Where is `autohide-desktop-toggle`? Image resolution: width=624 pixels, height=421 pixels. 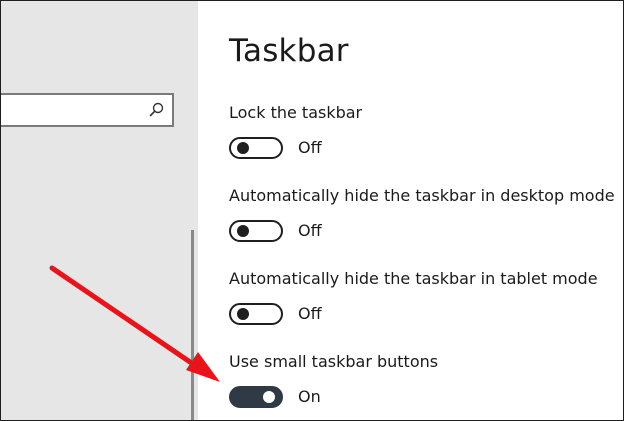
autohide-desktop-toggle is located at coordinates (256, 231).